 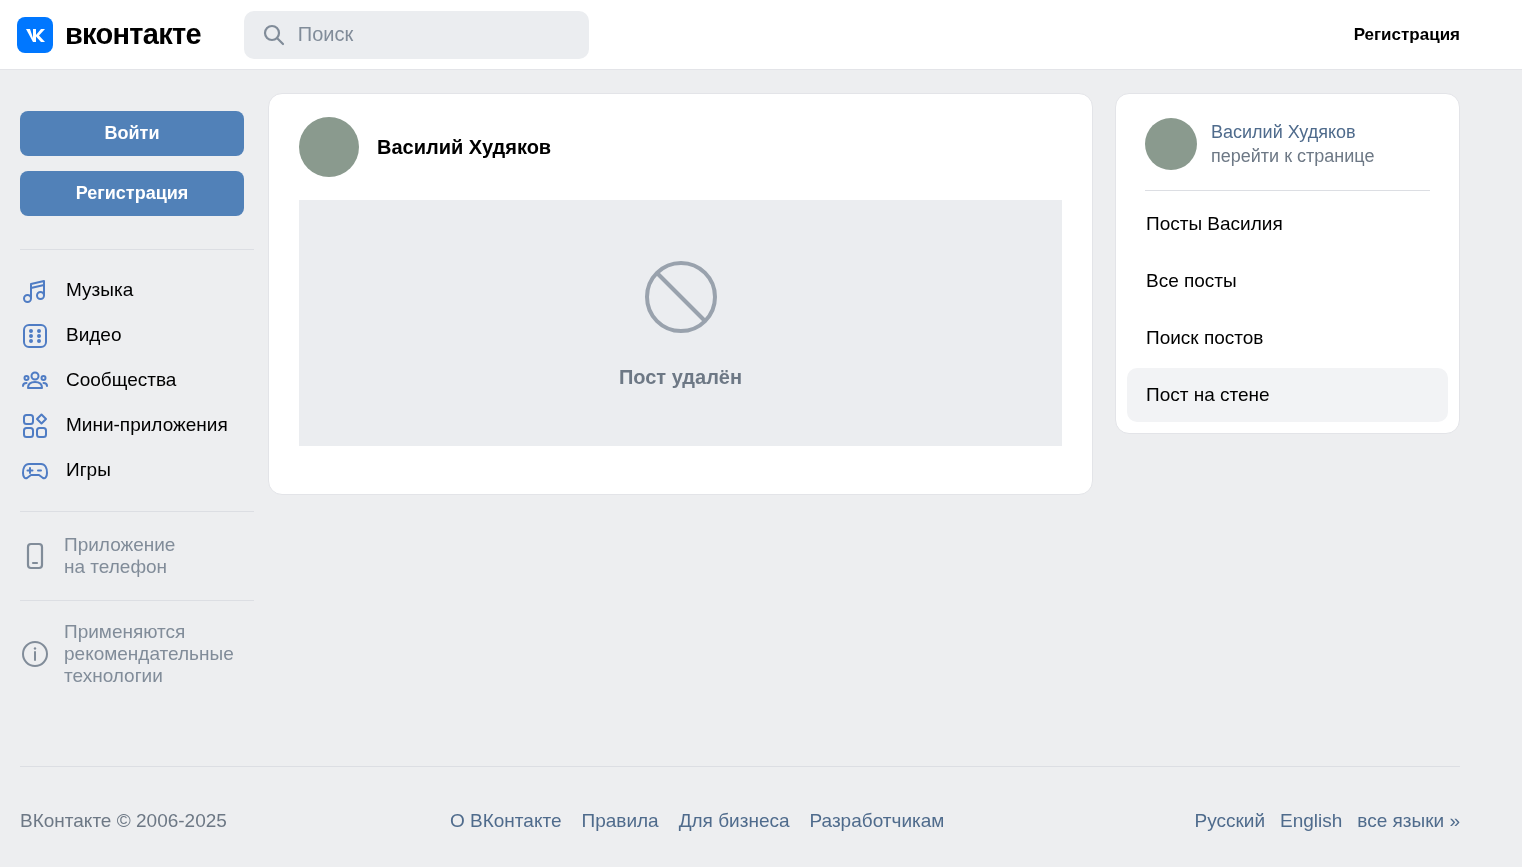 I want to click on language-link: Русский, so click(x=1229, y=821).